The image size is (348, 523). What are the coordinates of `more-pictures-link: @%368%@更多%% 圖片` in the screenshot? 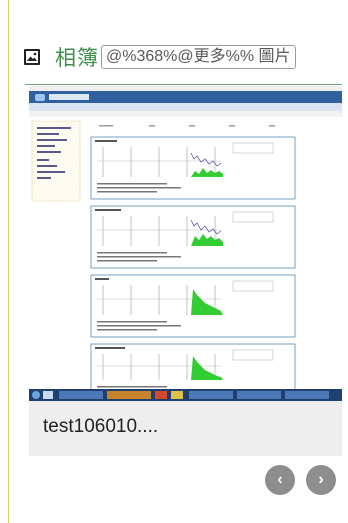 It's located at (198, 57).